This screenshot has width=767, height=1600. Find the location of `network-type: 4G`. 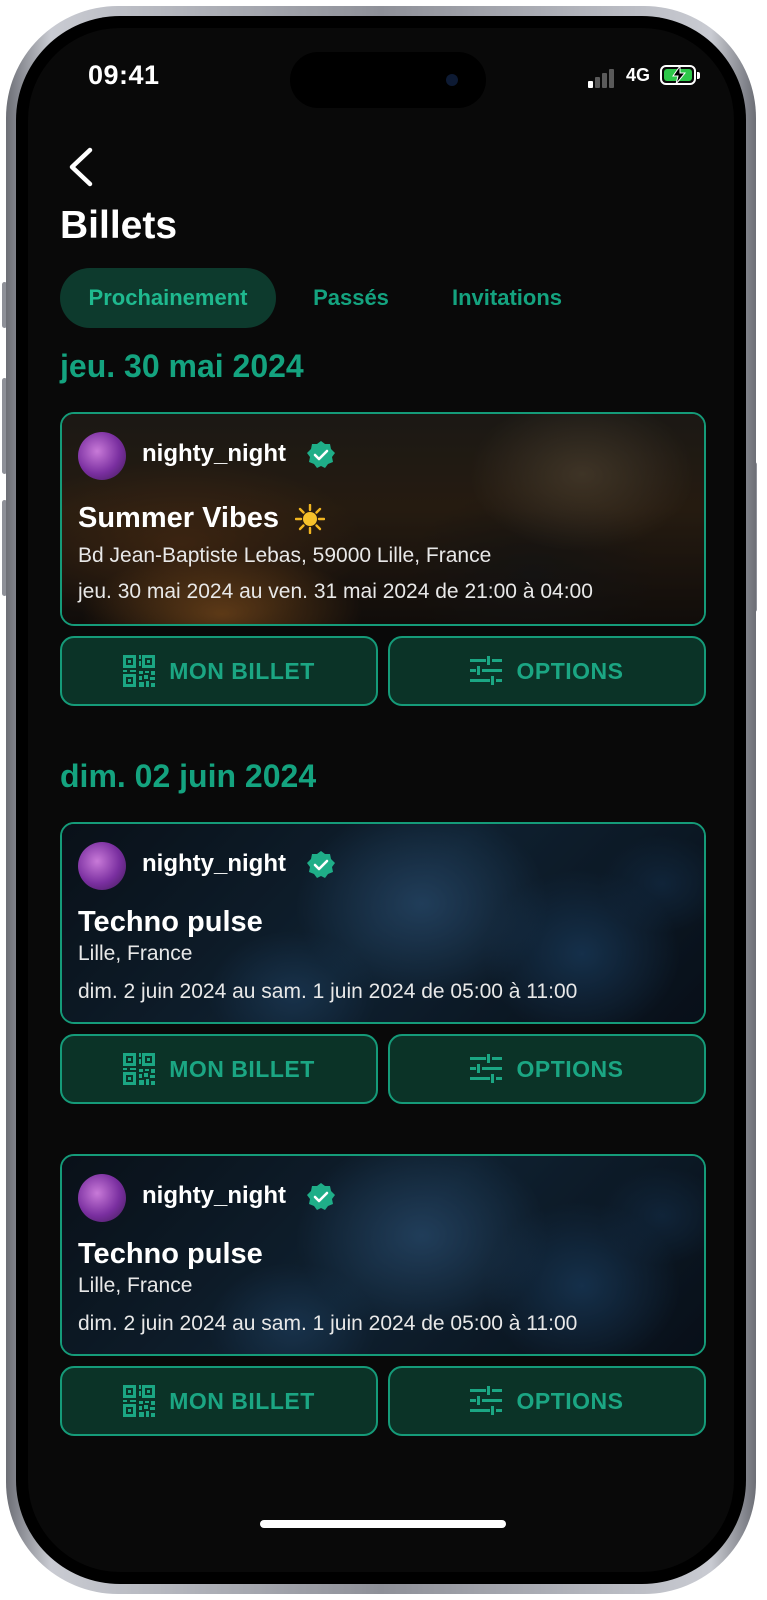

network-type: 4G is located at coordinates (638, 75).